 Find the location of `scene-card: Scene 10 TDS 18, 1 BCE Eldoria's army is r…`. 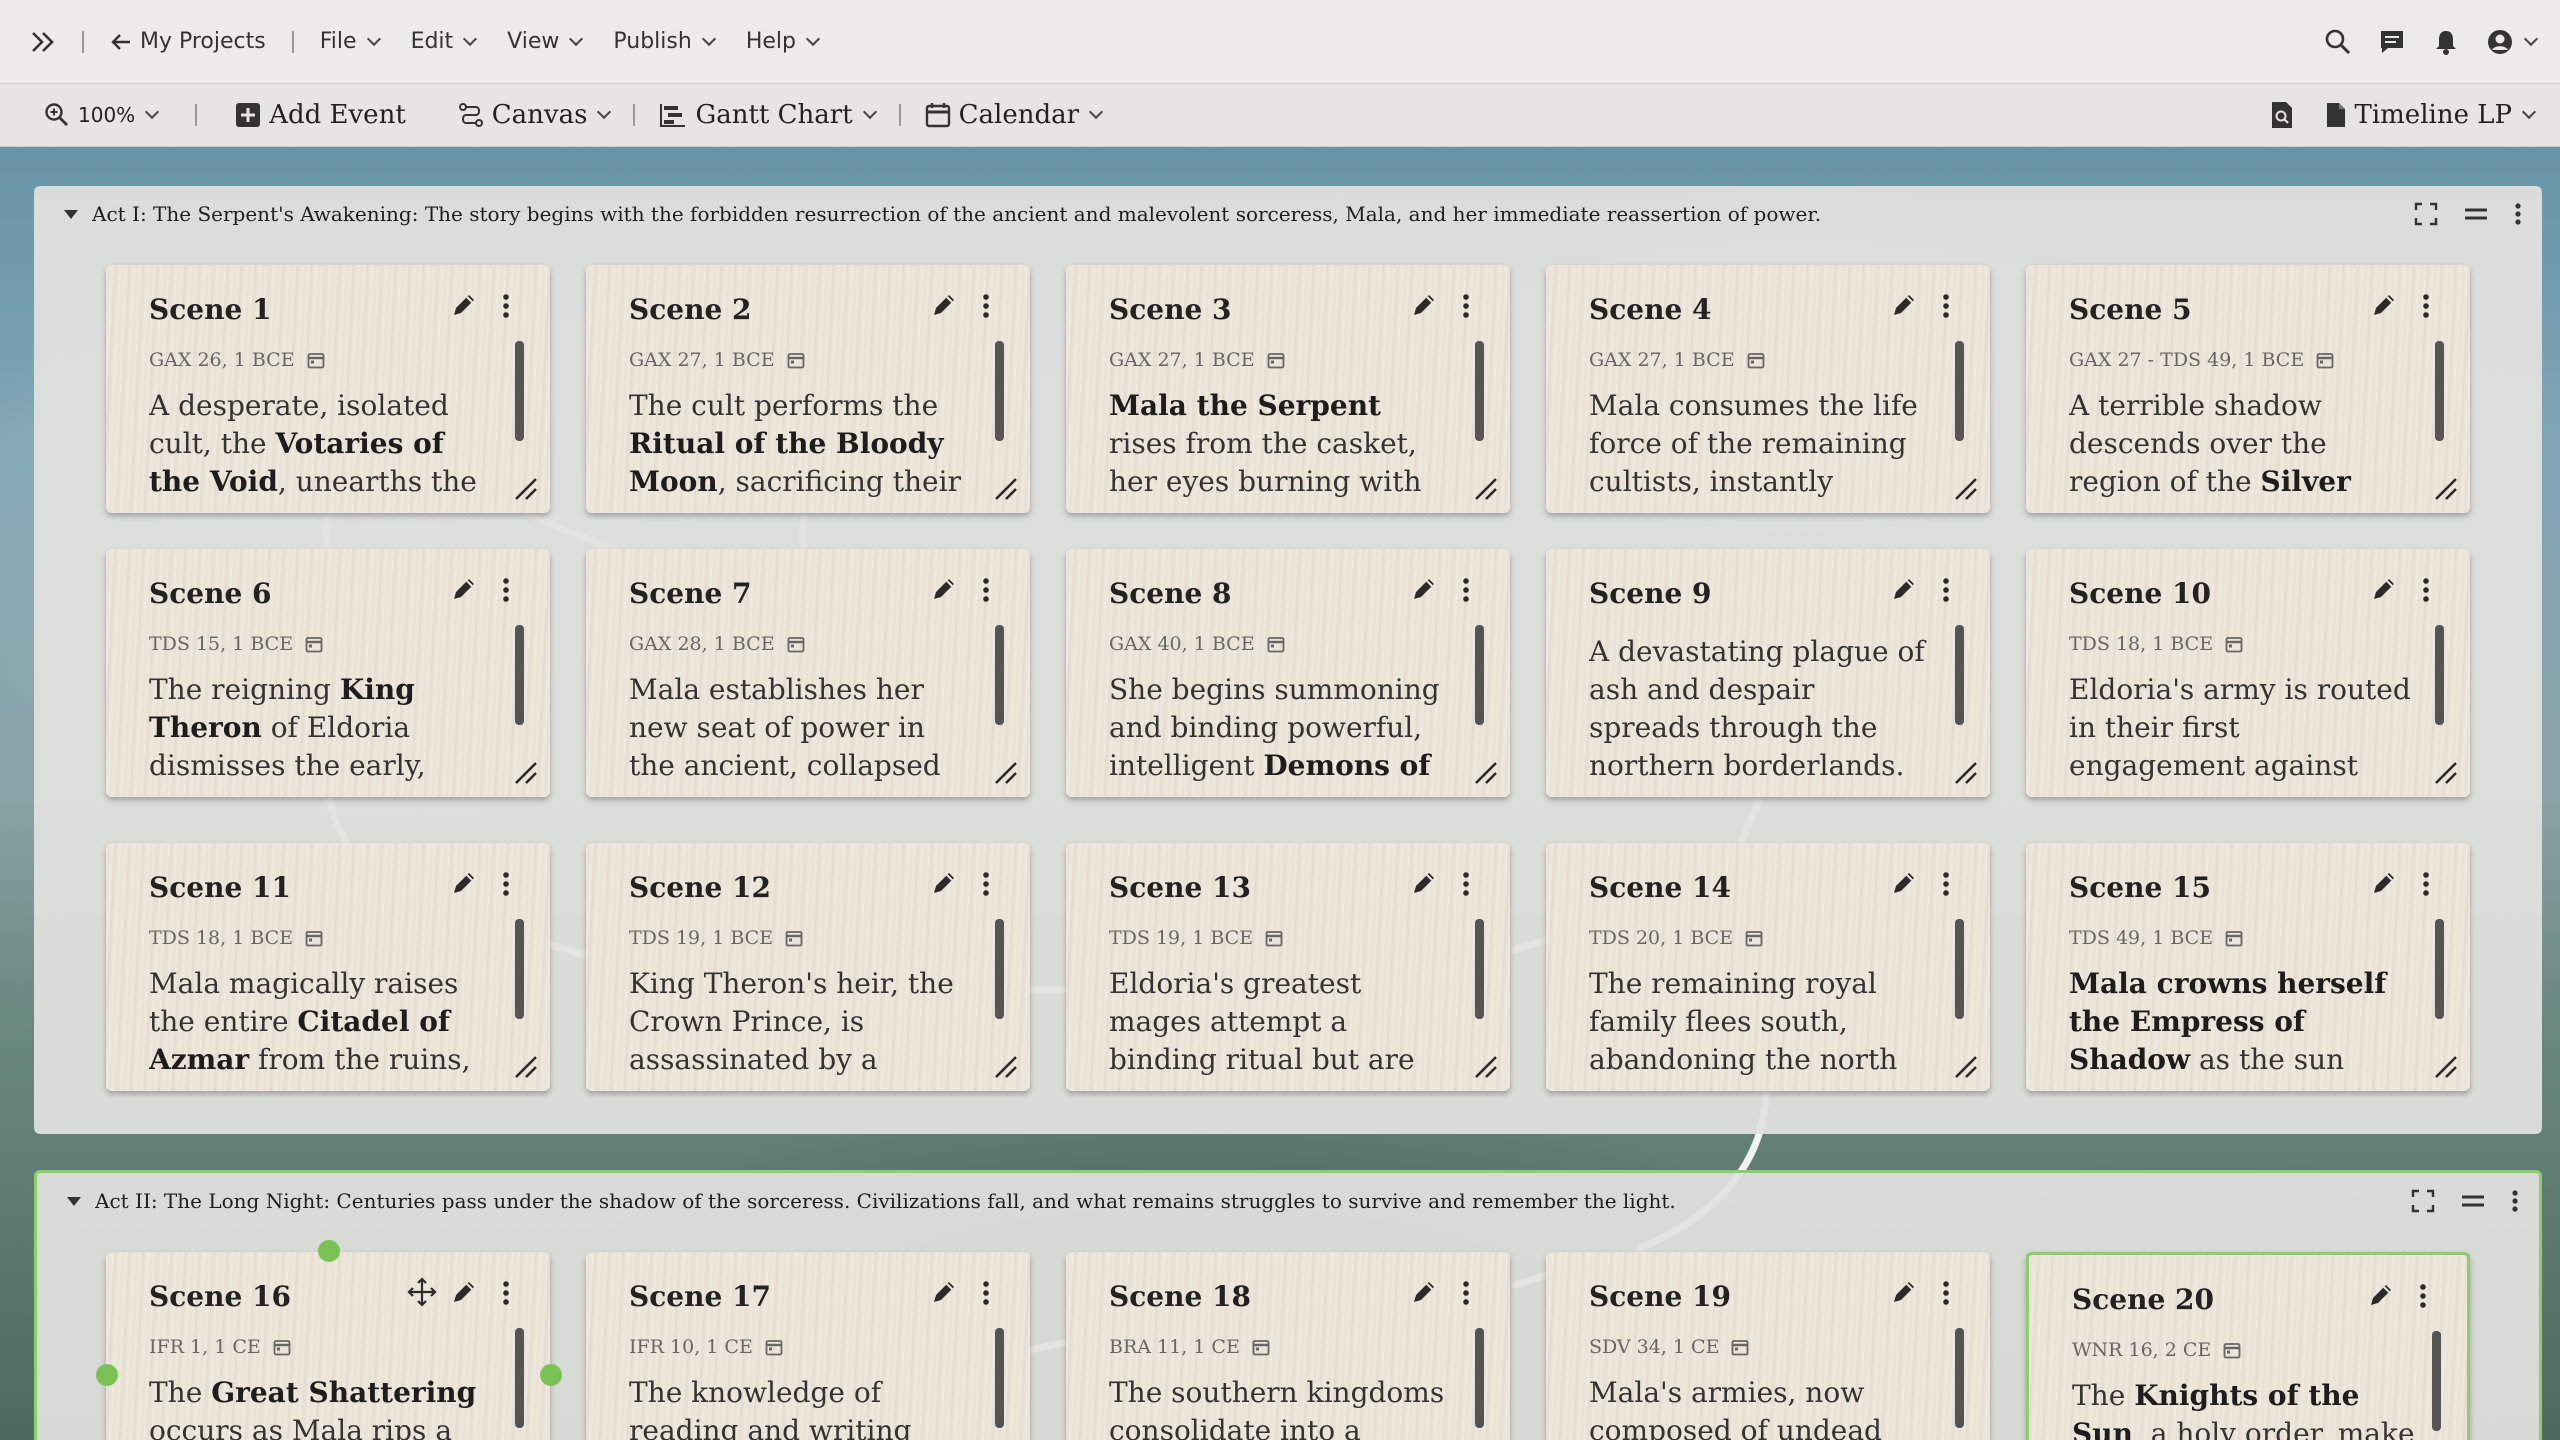

scene-card: Scene 10 TDS 18, 1 BCE Eldoria's army is r… is located at coordinates (2248, 673).